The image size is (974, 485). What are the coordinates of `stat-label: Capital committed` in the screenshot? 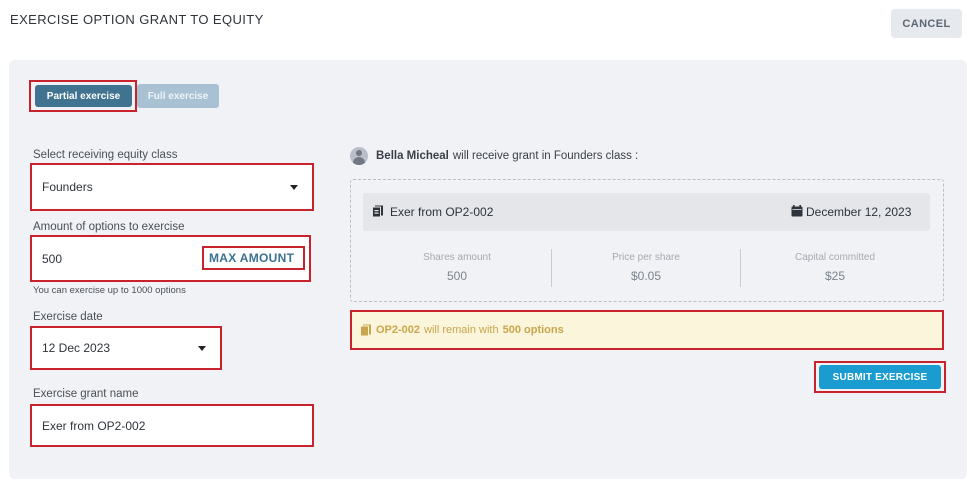 It's located at (835, 257).